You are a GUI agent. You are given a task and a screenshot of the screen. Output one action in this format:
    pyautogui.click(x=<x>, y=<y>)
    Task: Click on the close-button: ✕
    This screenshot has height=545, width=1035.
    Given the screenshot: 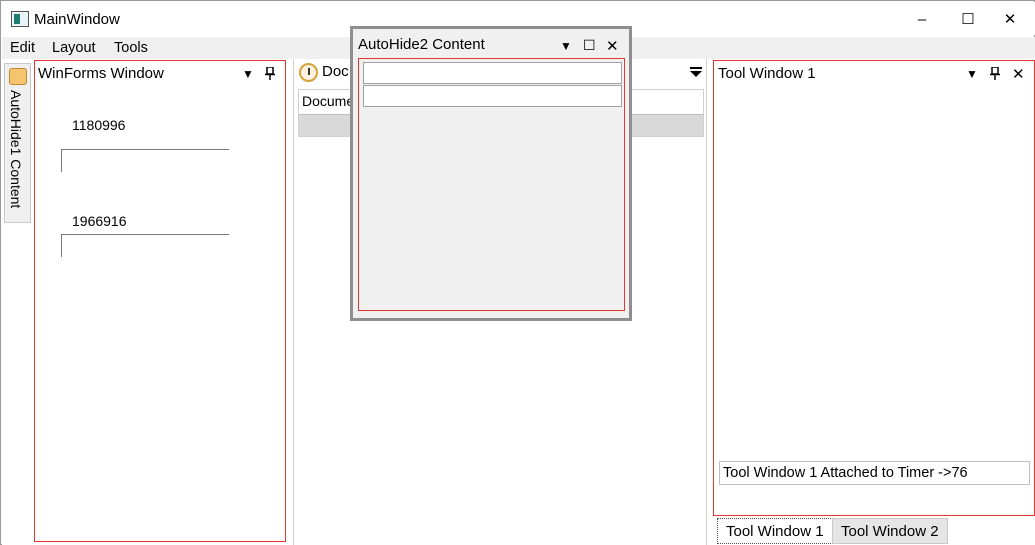 What is the action you would take?
    pyautogui.click(x=1010, y=19)
    